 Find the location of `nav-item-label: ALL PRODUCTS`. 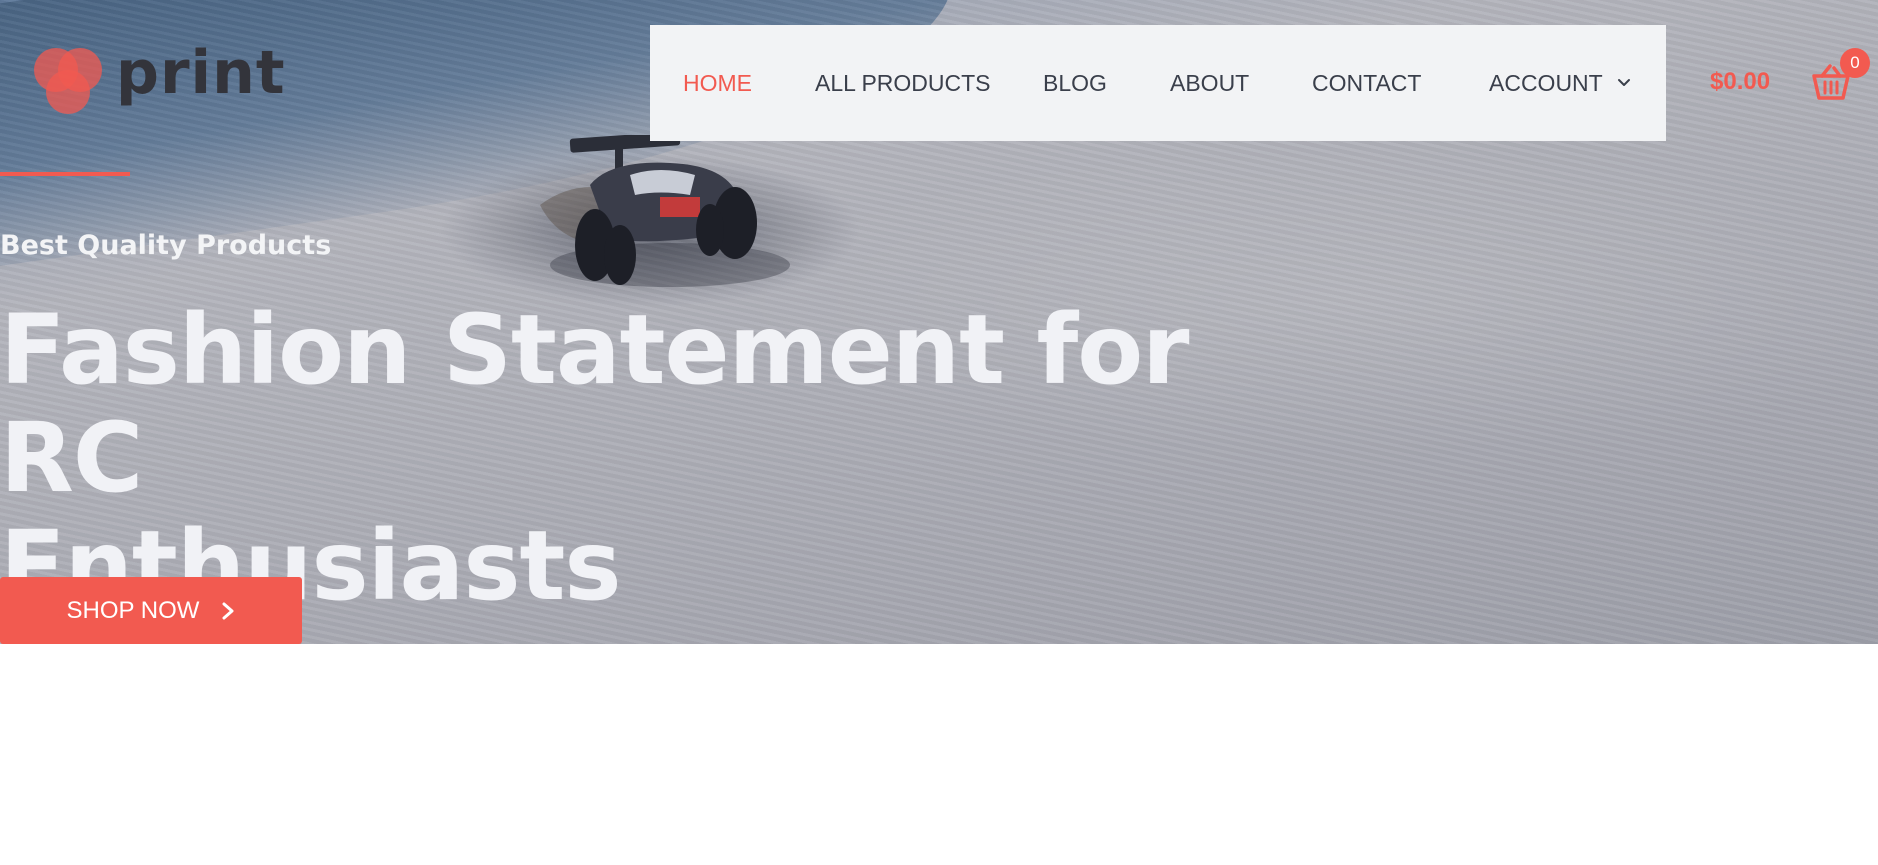

nav-item-label: ALL PRODUCTS is located at coordinates (903, 82).